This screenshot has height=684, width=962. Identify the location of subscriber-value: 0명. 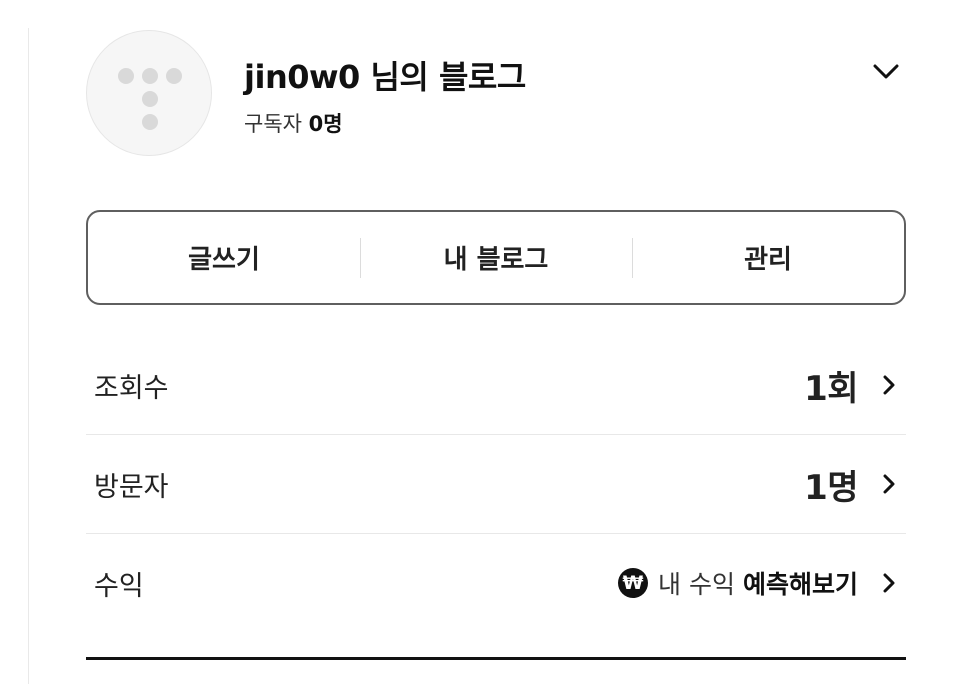
(325, 124).